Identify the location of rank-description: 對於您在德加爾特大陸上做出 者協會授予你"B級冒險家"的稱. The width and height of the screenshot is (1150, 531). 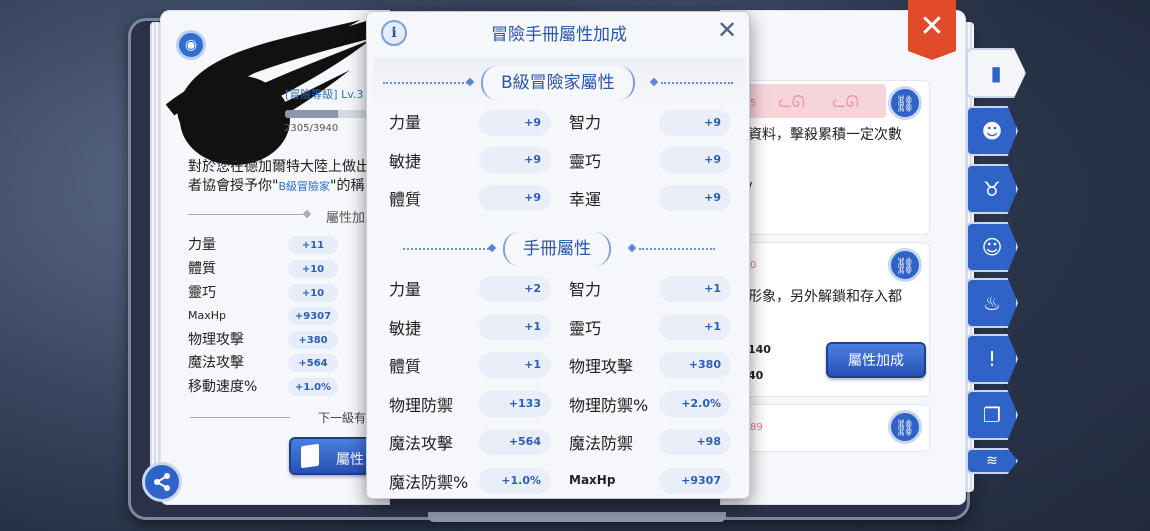
(278, 177).